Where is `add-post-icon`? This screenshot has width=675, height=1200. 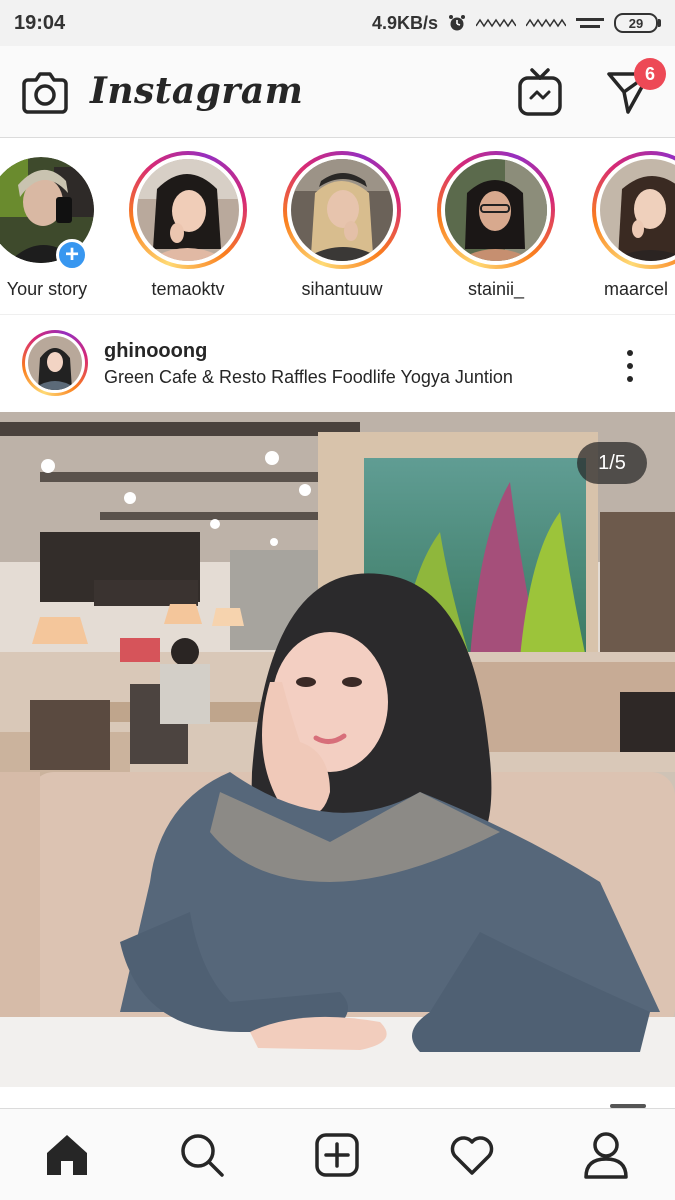
add-post-icon is located at coordinates (337, 1155).